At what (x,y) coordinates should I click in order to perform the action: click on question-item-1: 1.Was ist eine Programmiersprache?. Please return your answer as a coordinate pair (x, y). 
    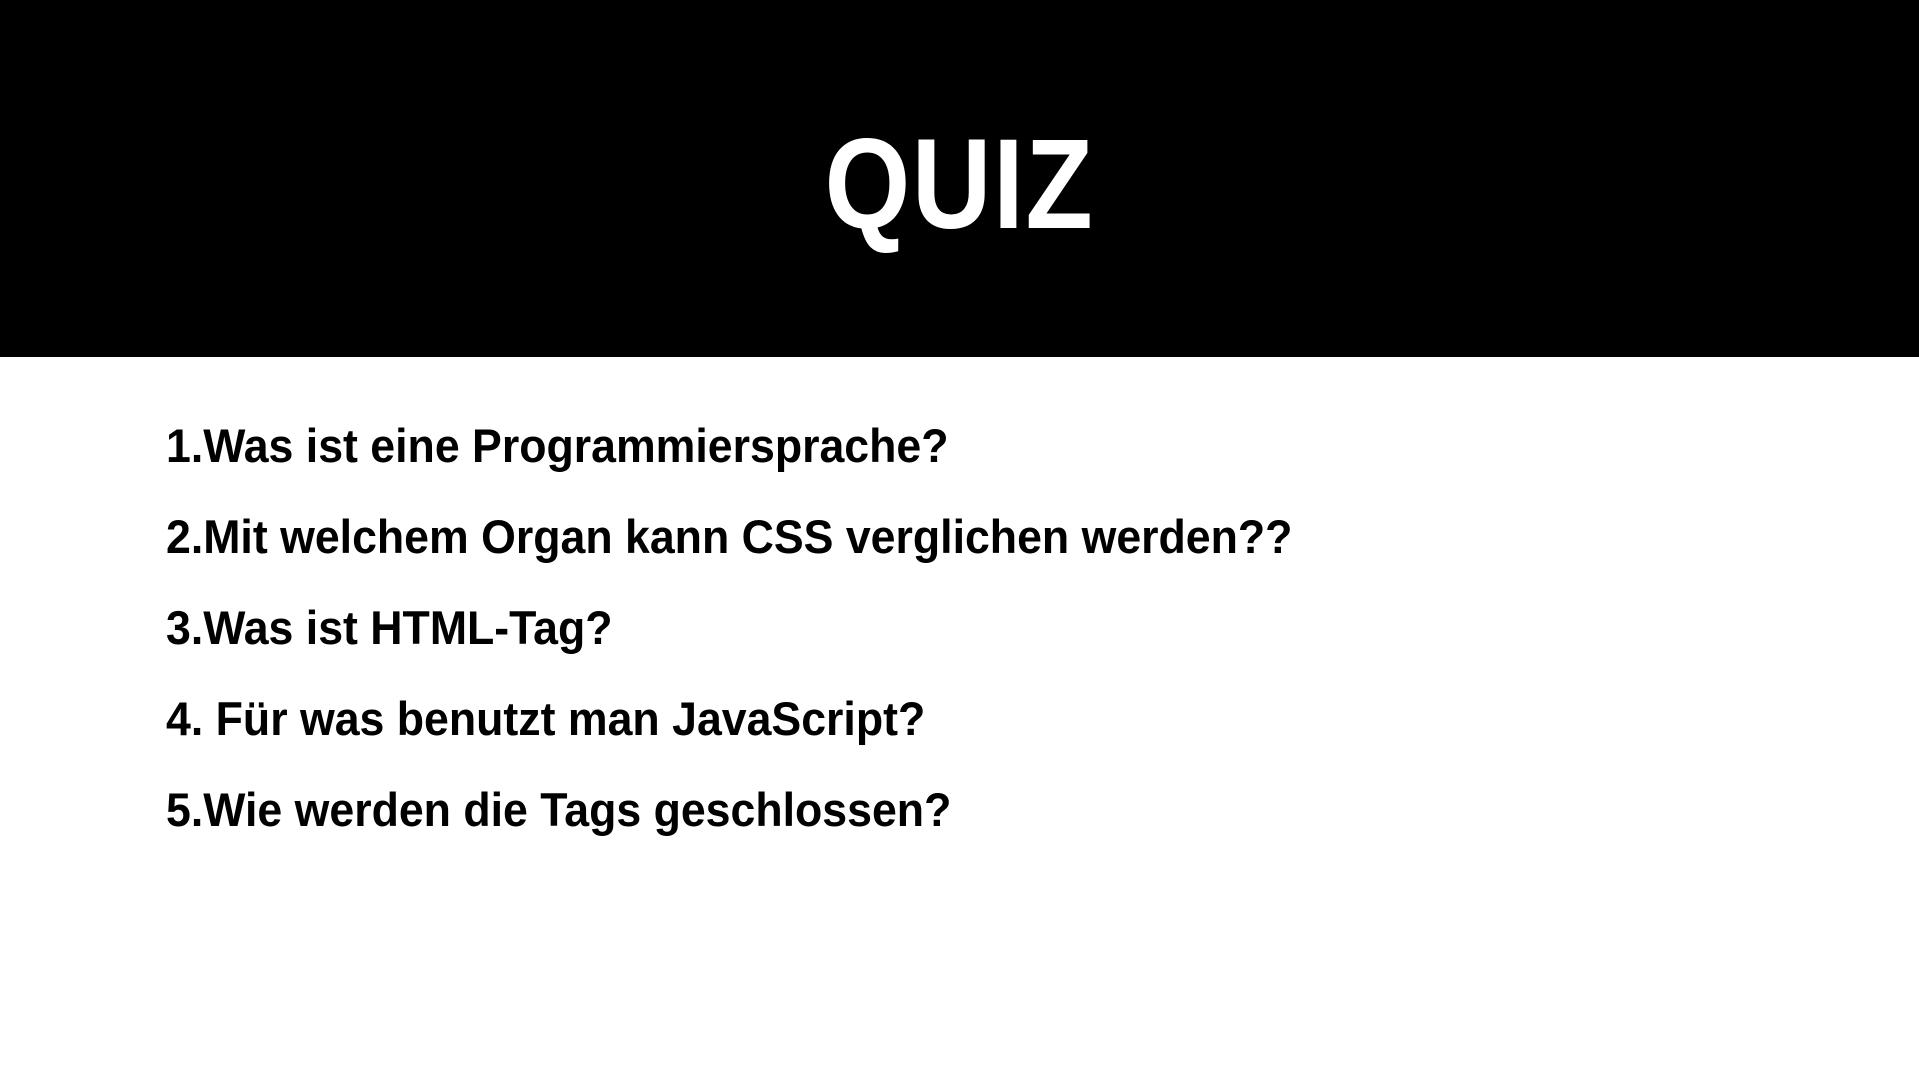
    Looking at the image, I should click on (557, 445).